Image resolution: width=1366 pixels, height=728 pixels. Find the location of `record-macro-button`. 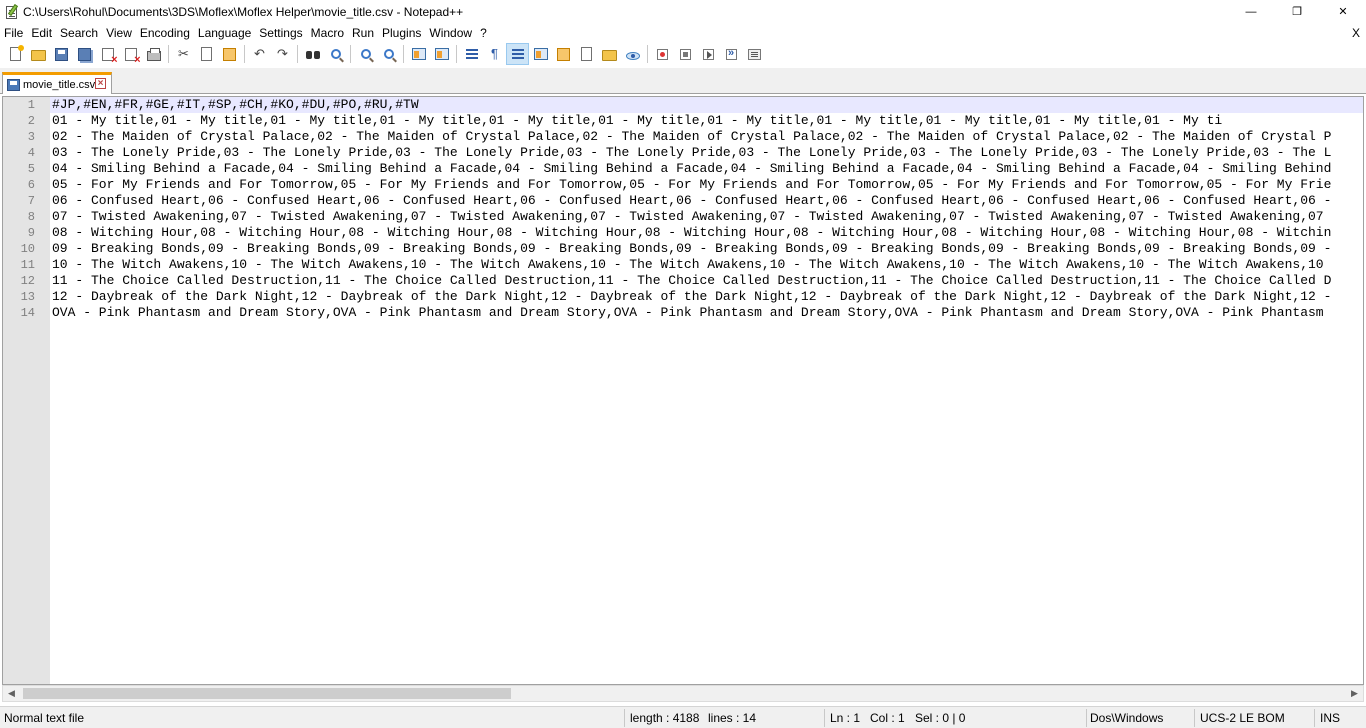

record-macro-button is located at coordinates (662, 54).